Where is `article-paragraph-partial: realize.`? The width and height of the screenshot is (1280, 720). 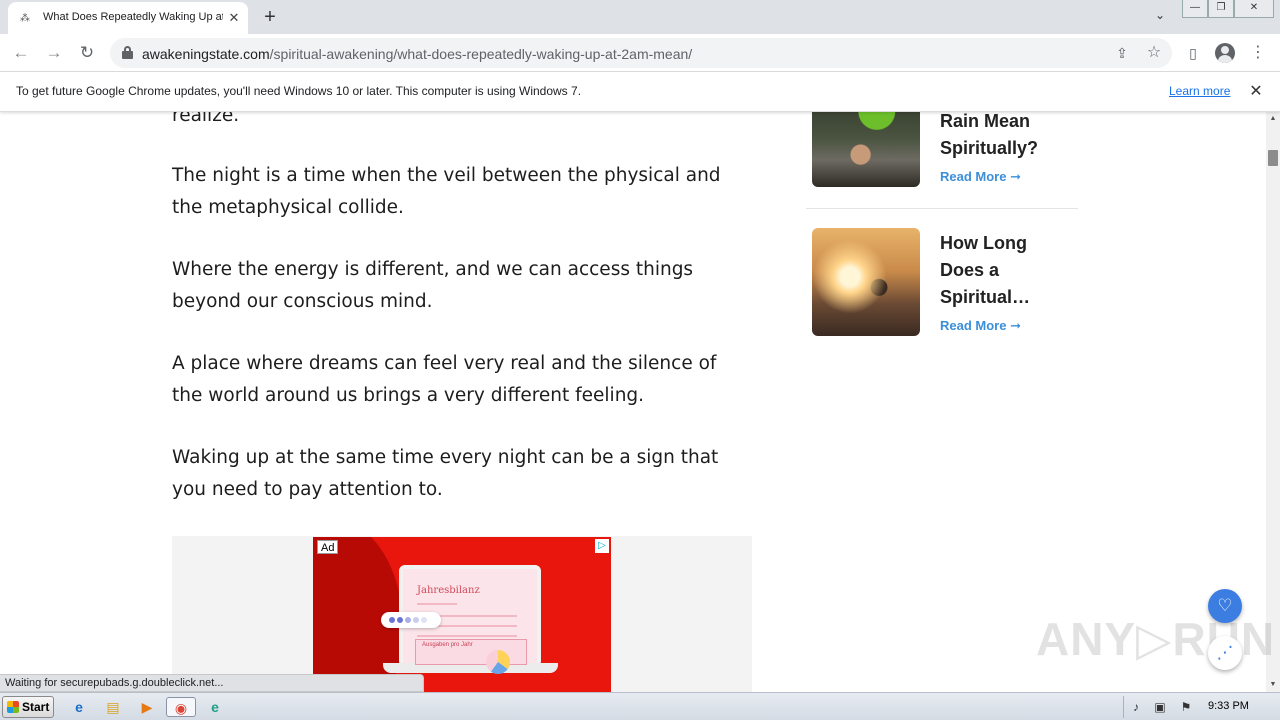
article-paragraph-partial: realize. is located at coordinates (206, 119).